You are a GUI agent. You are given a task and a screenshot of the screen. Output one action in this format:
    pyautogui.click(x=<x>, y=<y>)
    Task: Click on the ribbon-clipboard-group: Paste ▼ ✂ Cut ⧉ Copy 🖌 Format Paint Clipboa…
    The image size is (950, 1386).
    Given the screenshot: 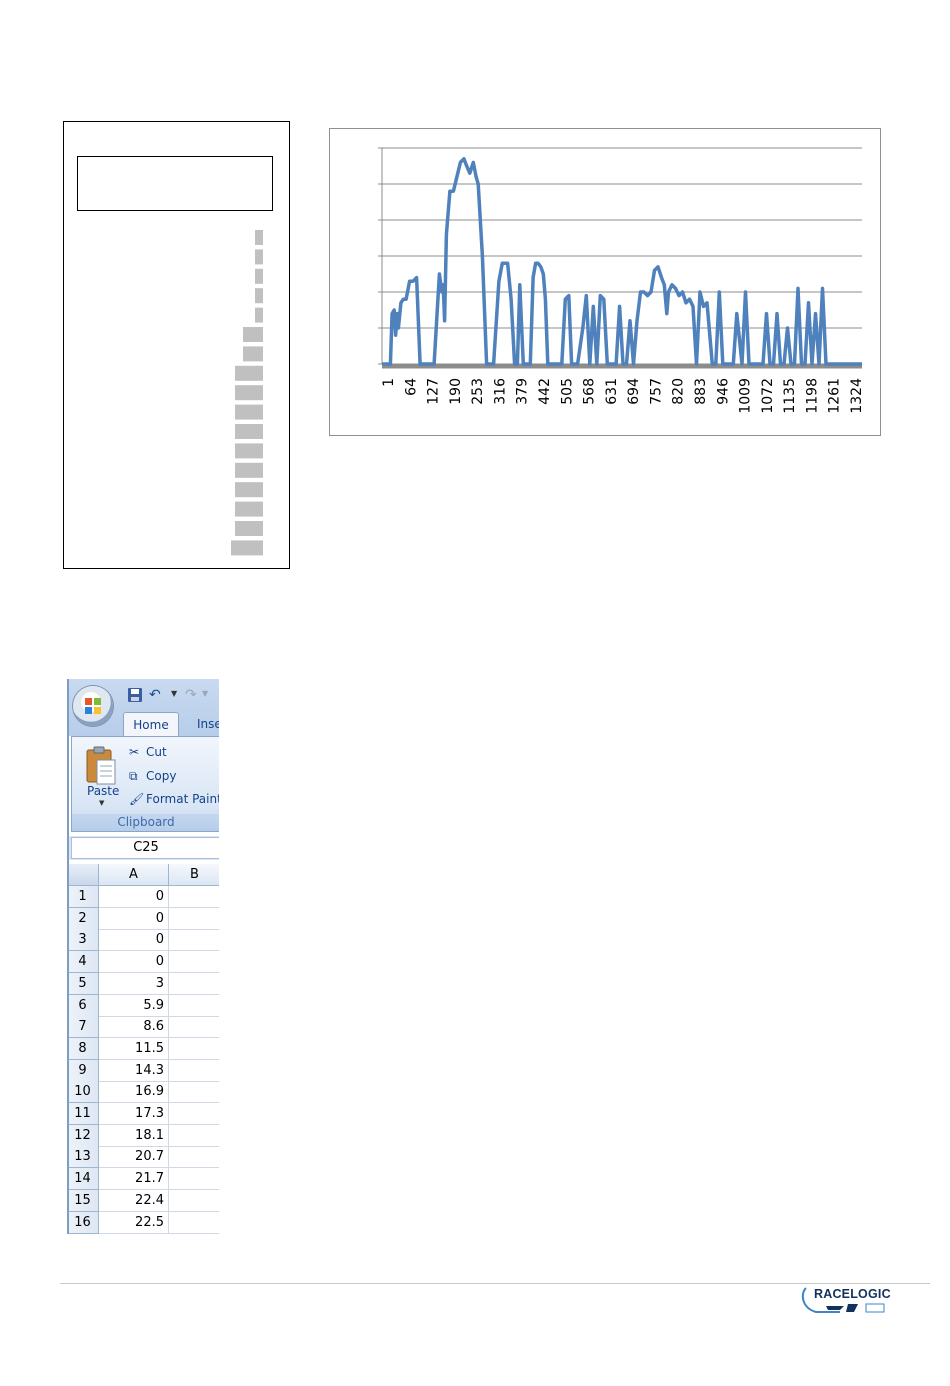 What is the action you would take?
    pyautogui.click(x=145, y=784)
    